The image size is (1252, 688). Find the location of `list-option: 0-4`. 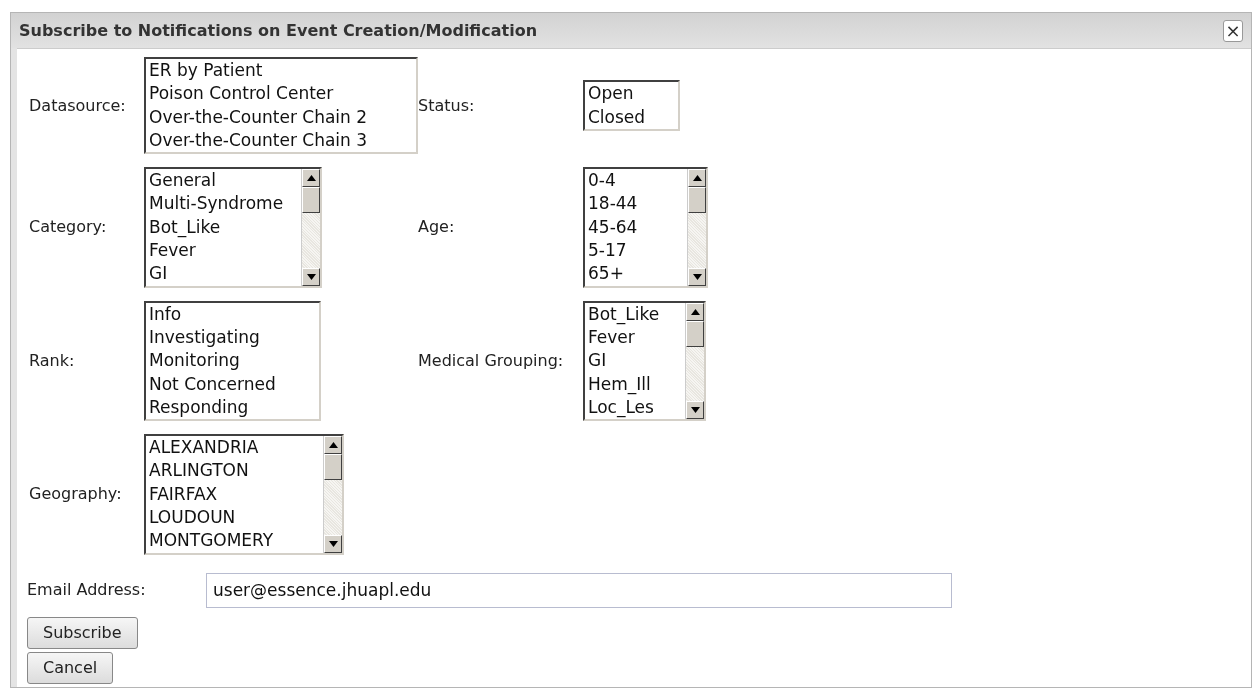

list-option: 0-4 is located at coordinates (636, 181).